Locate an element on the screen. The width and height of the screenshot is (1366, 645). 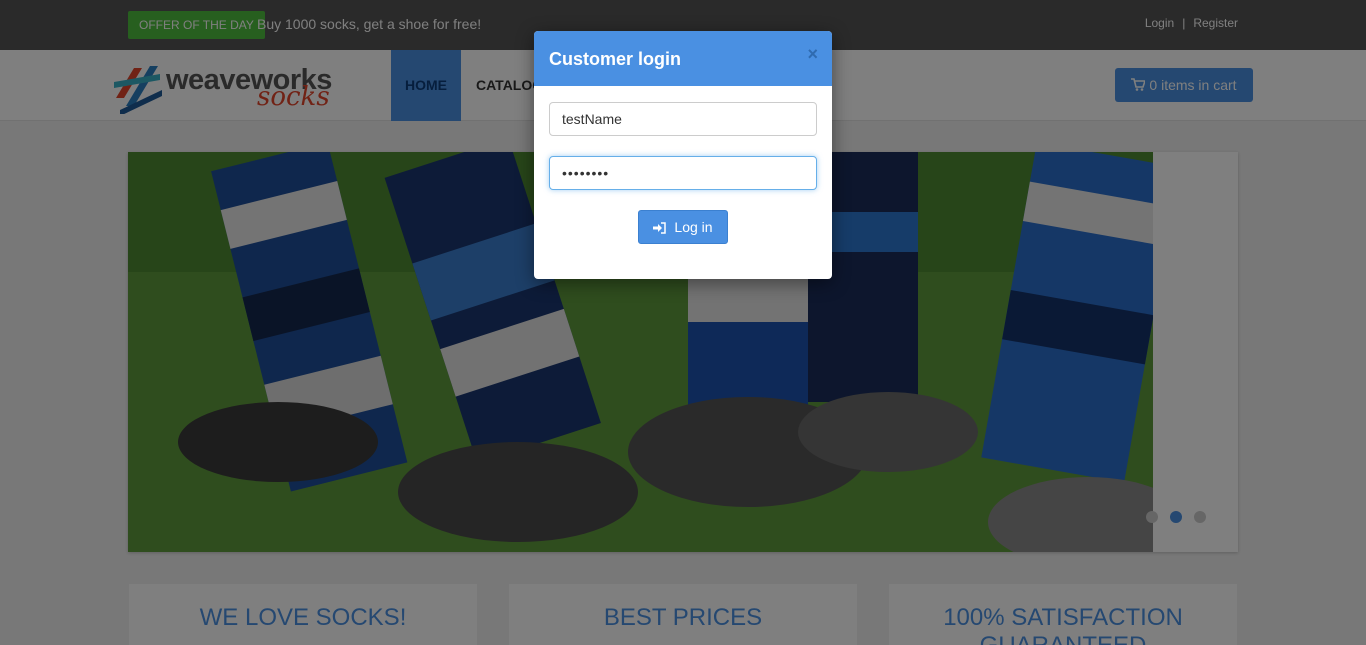
log-in-label: Log in is located at coordinates (693, 227).